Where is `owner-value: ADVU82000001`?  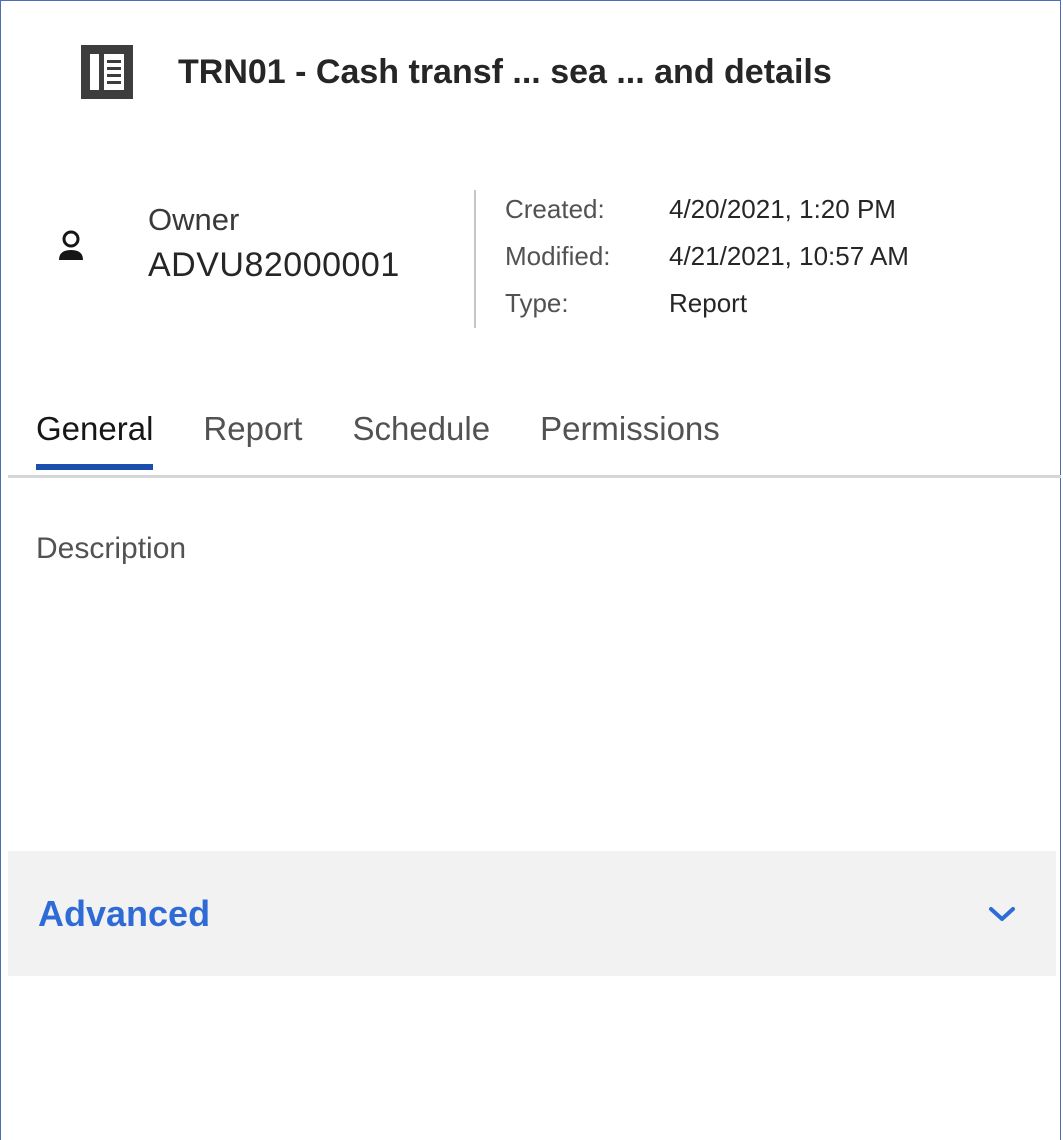 owner-value: ADVU82000001 is located at coordinates (274, 265).